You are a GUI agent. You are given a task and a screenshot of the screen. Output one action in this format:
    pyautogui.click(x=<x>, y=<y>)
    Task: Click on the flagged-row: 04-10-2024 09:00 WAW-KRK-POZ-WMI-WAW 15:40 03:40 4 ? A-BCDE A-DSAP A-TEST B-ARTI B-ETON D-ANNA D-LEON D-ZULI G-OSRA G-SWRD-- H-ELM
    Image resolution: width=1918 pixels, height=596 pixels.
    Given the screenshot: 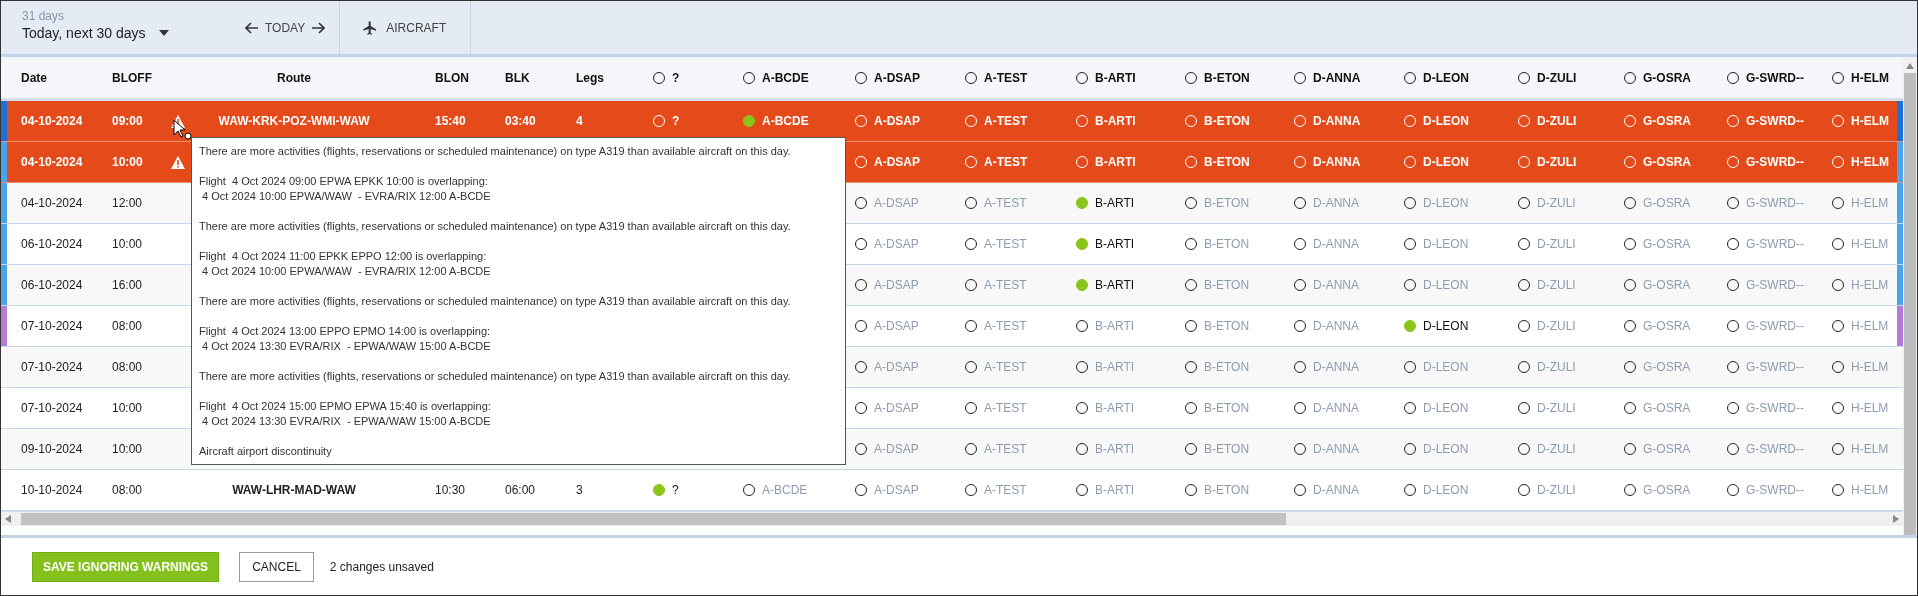 What is the action you would take?
    pyautogui.click(x=952, y=121)
    